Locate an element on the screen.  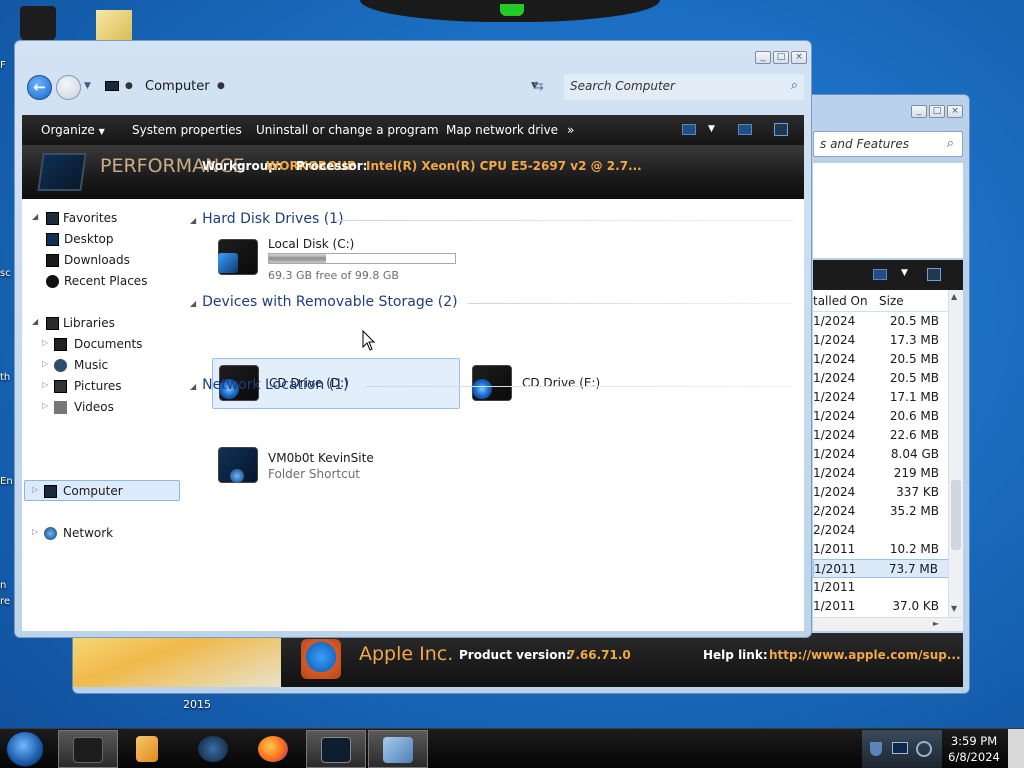
desktop-icon is located at coordinates (52, 239).